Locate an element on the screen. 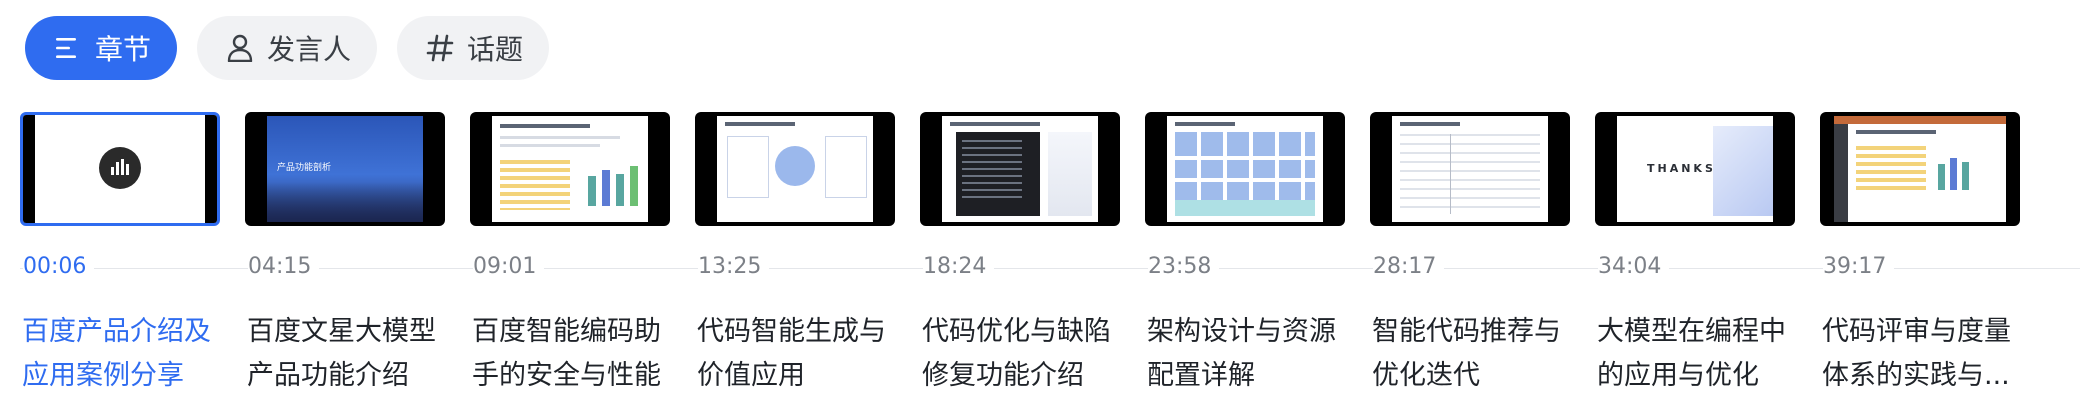 The image size is (2084, 412). hash-icon is located at coordinates (440, 48).